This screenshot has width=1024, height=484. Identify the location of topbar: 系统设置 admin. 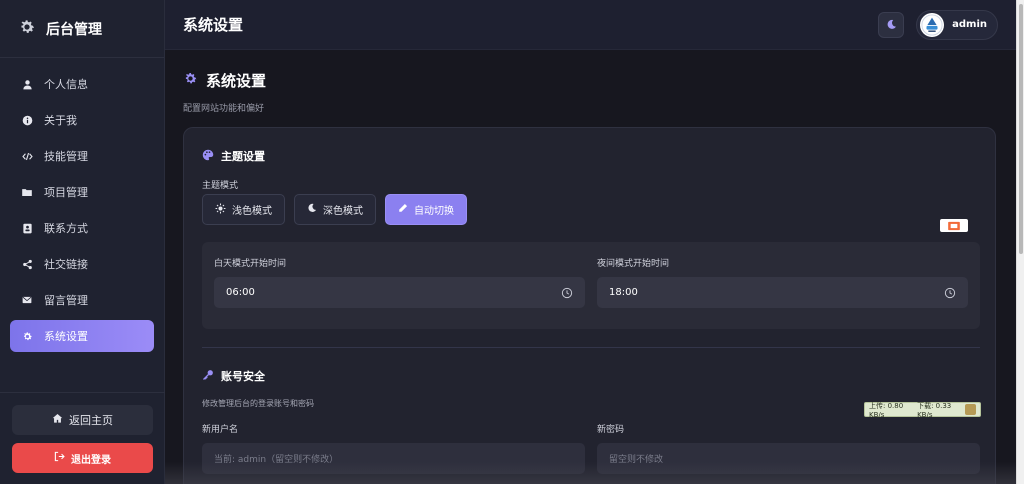
(590, 25).